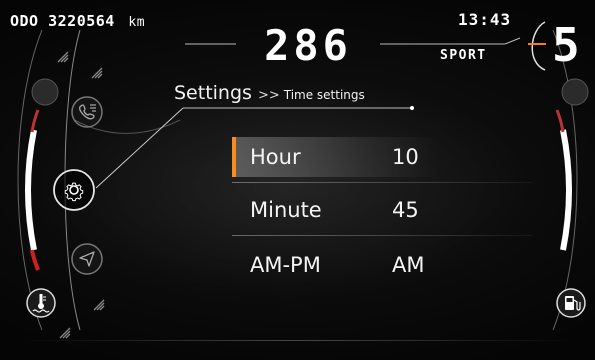  Describe the element at coordinates (405, 210) in the screenshot. I see `setting-value: 45` at that location.